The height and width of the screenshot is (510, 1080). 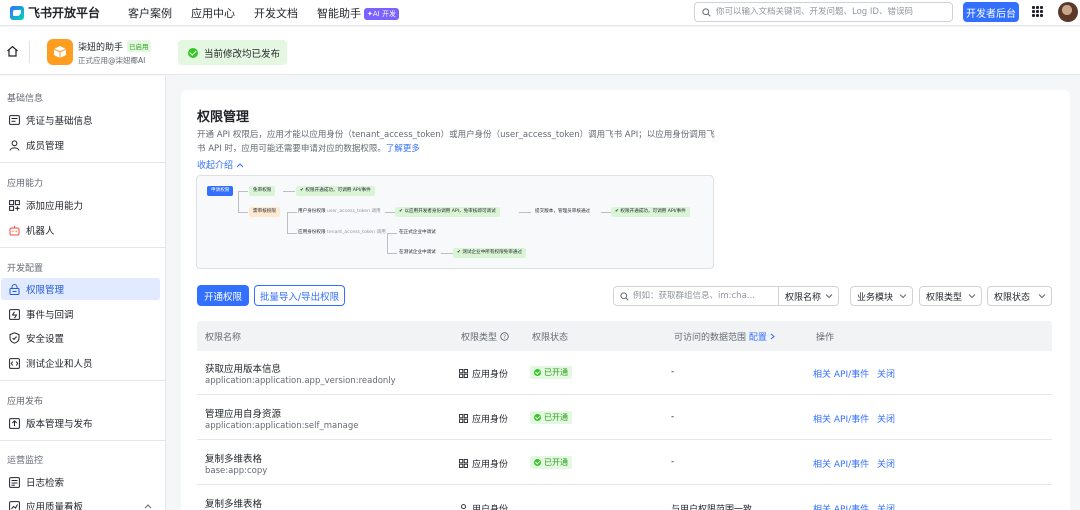 I want to click on permission-search-box, so click(x=696, y=296).